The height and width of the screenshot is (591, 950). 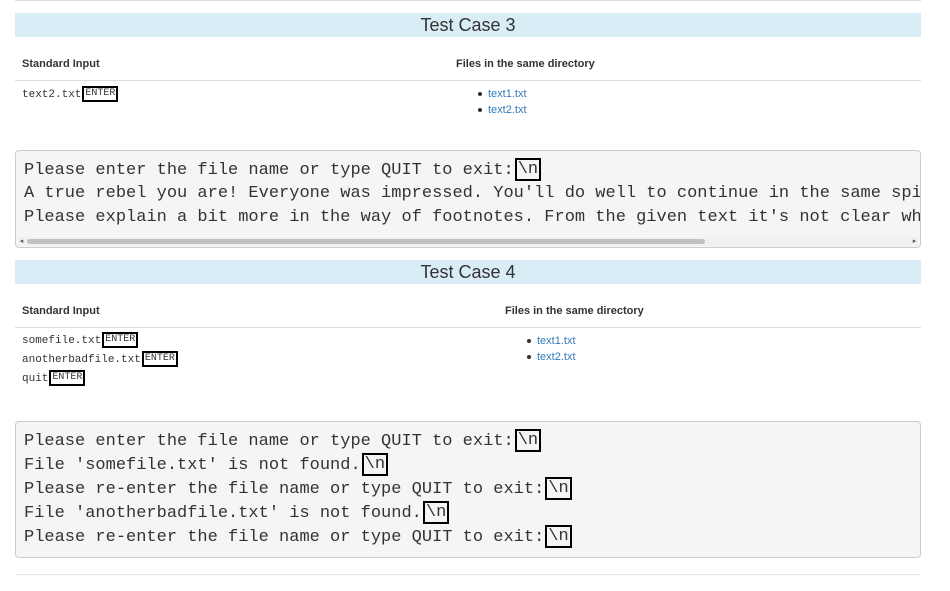 I want to click on output-text: File 'anotherbadfile.txt' is not found., so click(x=223, y=513).